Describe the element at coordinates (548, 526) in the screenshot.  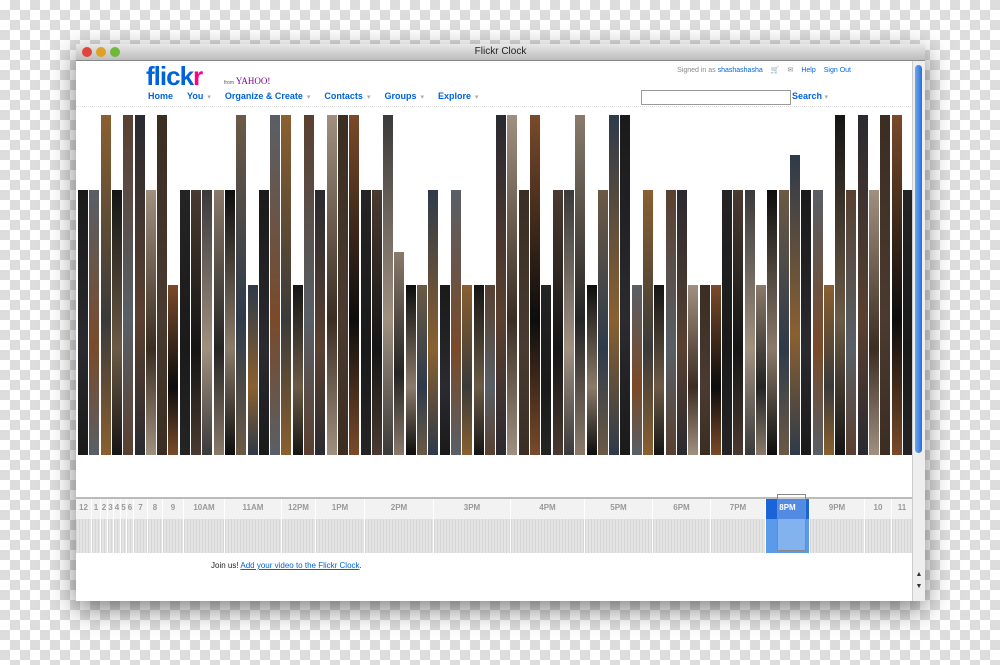
I see `hour-segment: 4PM` at that location.